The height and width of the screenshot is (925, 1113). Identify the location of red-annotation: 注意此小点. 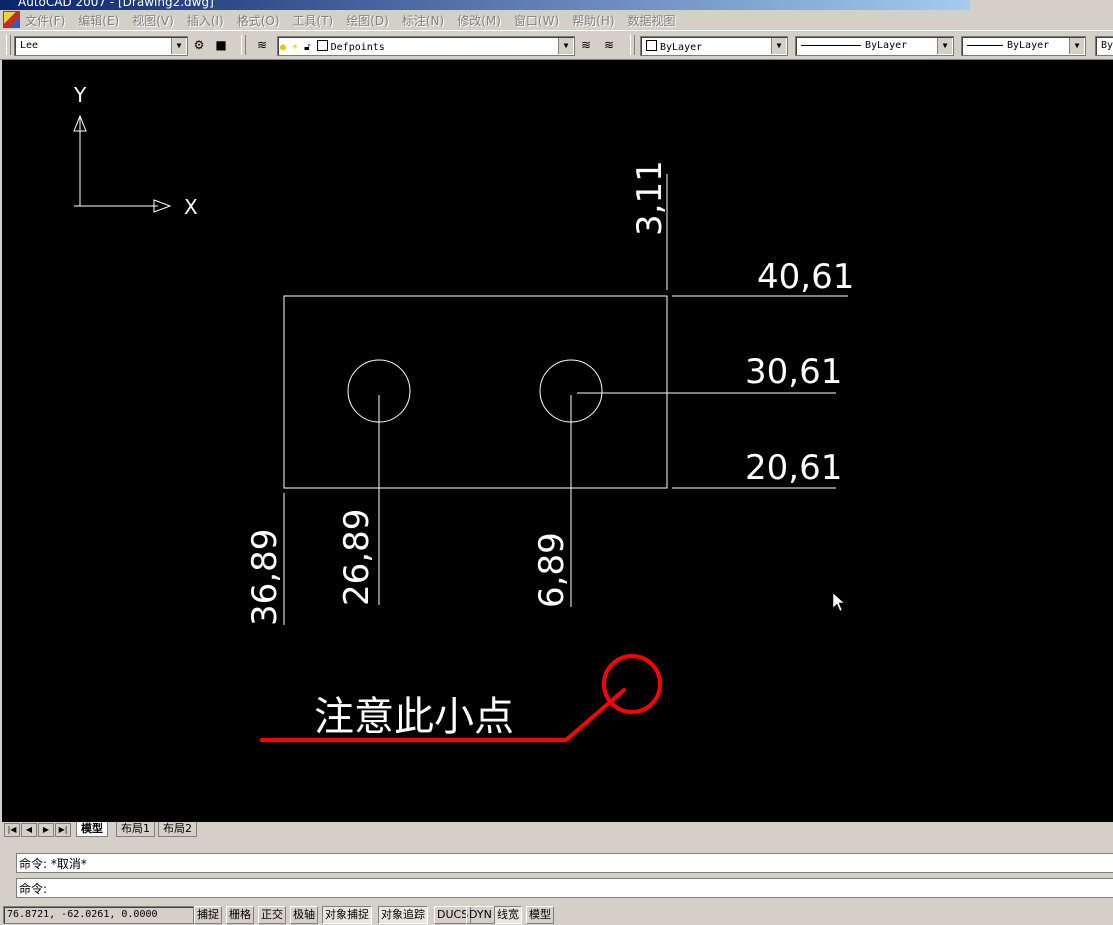
(461, 698).